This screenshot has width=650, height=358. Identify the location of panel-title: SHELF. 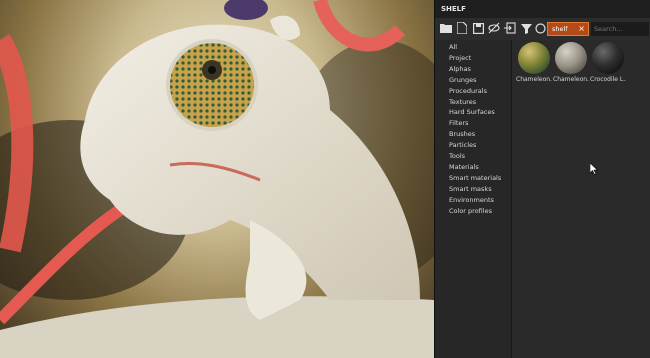
(542, 9).